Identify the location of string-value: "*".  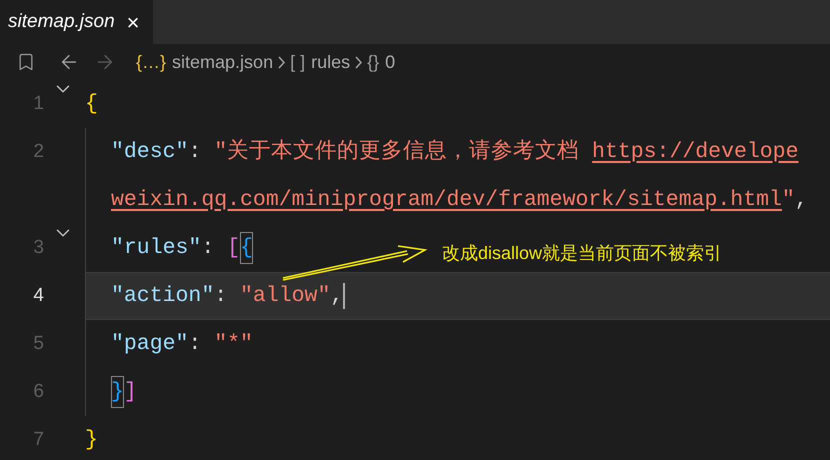
(233, 344).